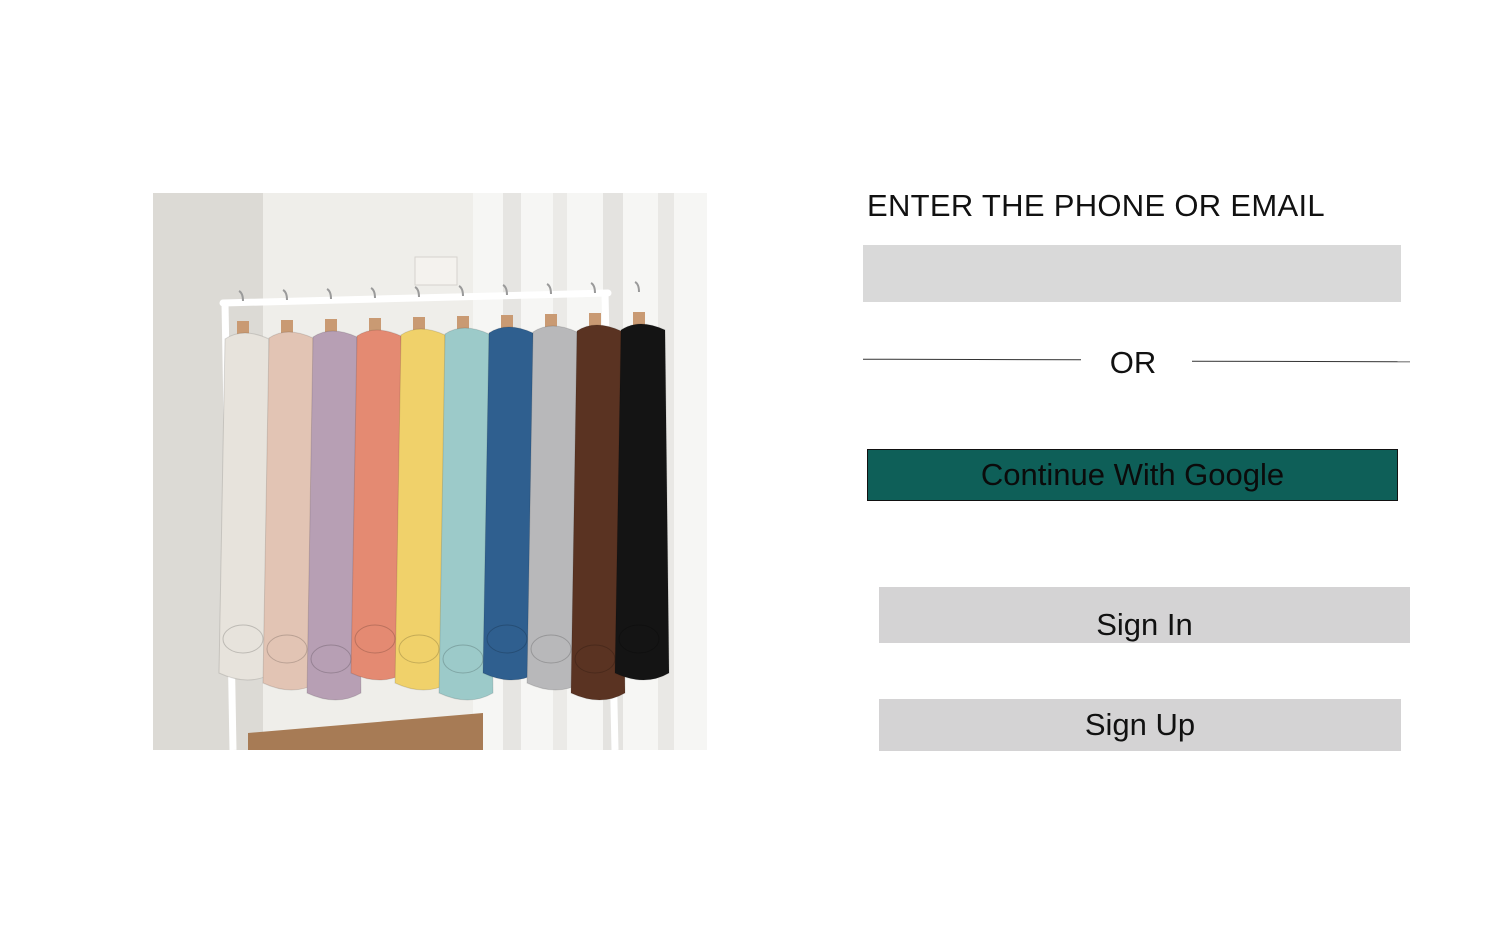 Image resolution: width=1489 pixels, height=949 pixels. What do you see at coordinates (1096, 205) in the screenshot?
I see `contact-prompt-label: ENTER THE PHONE OR EMAIL` at bounding box center [1096, 205].